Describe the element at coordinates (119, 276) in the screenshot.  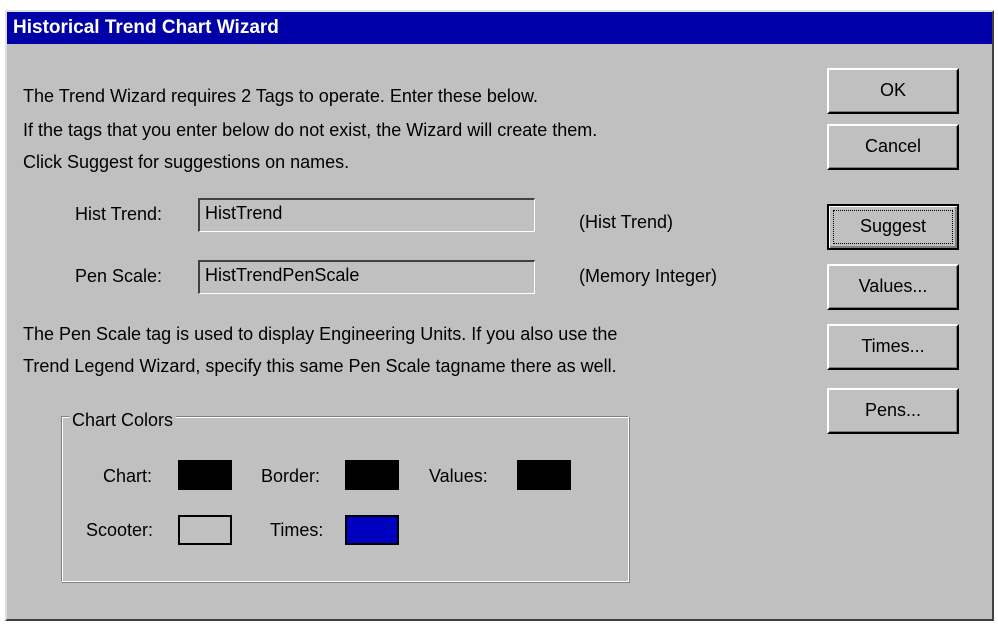
I see `pen-scale-label: Pen Scale:` at that location.